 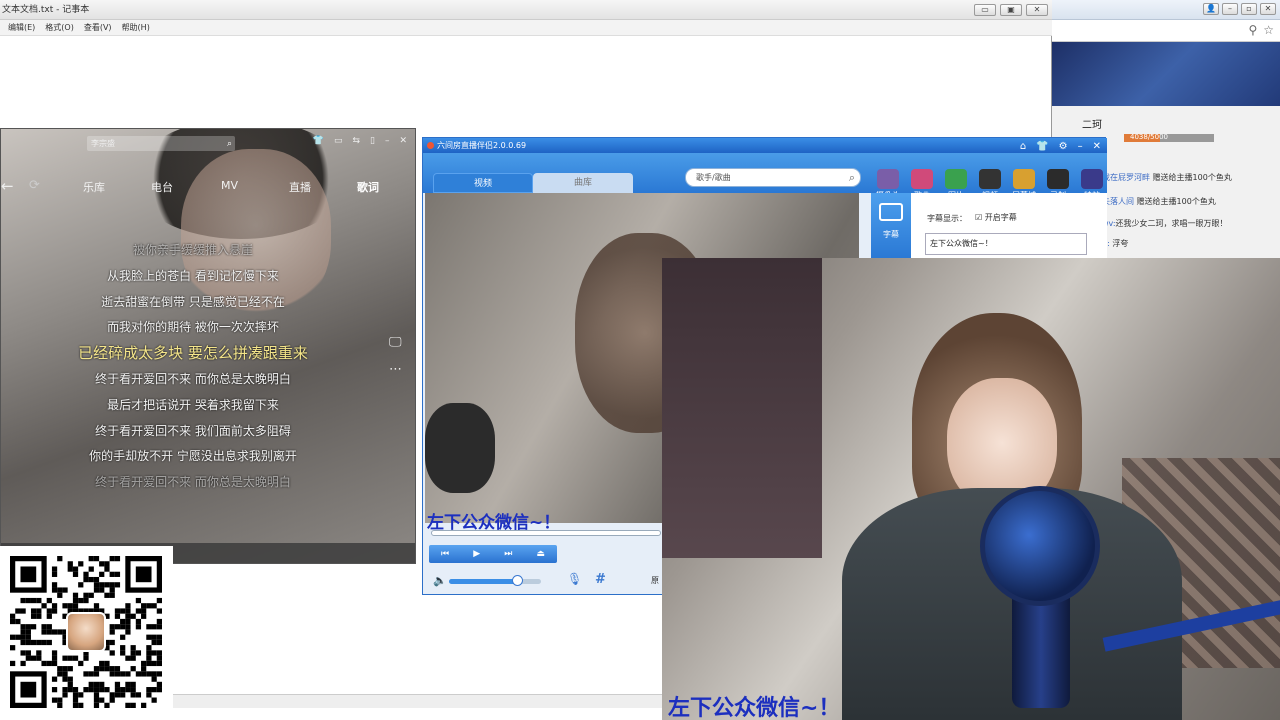 I want to click on notepad-menu-bar: 编辑(E) 格式(O) 查看(V) 帮助(H), so click(x=526, y=28).